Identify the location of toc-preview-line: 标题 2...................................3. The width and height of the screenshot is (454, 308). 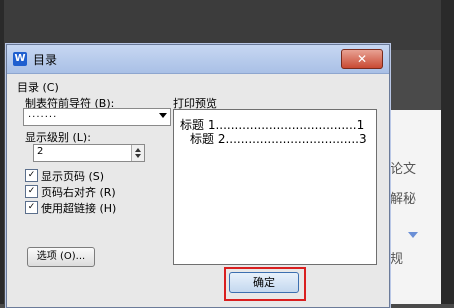
(278, 139).